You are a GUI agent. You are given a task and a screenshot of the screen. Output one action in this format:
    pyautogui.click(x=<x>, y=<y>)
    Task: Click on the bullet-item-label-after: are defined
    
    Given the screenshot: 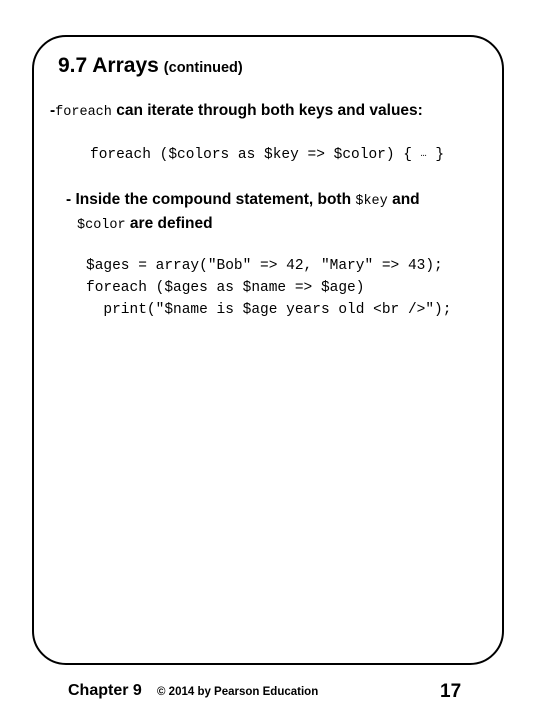 What is the action you would take?
    pyautogui.click(x=169, y=223)
    